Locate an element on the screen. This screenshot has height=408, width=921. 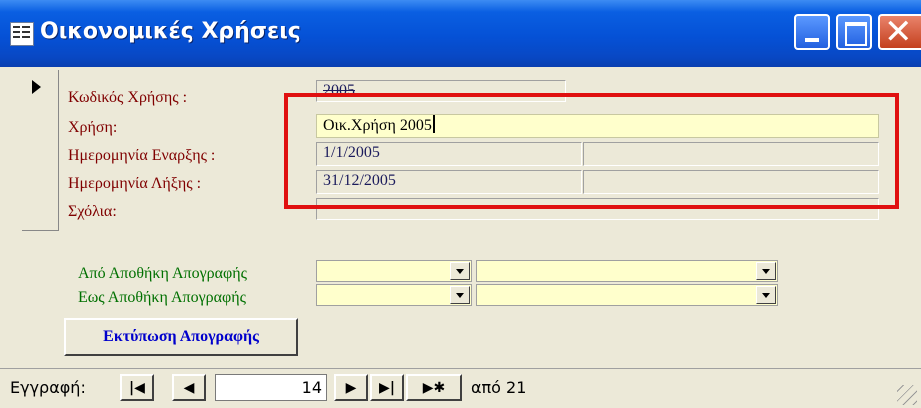
record-selector is located at coordinates (40, 150).